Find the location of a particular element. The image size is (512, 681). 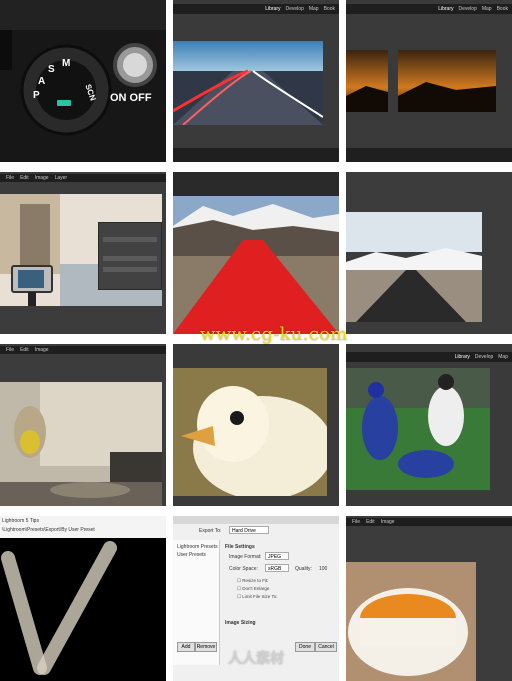

checkbox-limit-size: ☐ Limit File Size To: is located at coordinates (257, 597).